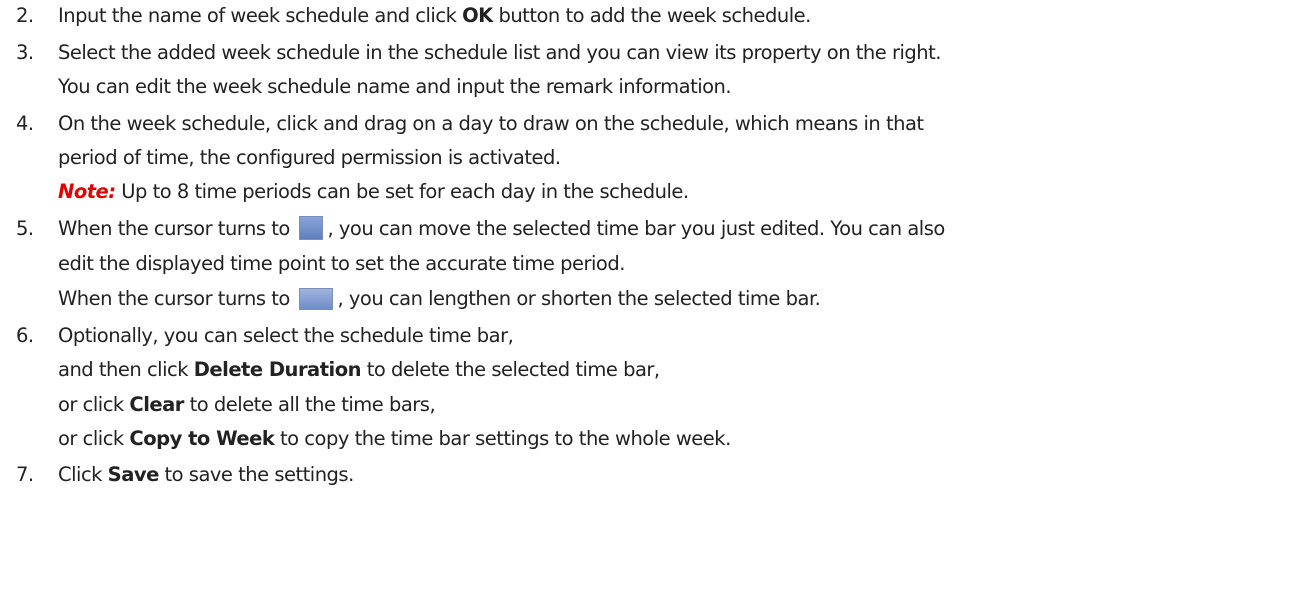 This screenshot has width=1299, height=601. I want to click on text-segment: to delete all the time bars,, so click(309, 404).